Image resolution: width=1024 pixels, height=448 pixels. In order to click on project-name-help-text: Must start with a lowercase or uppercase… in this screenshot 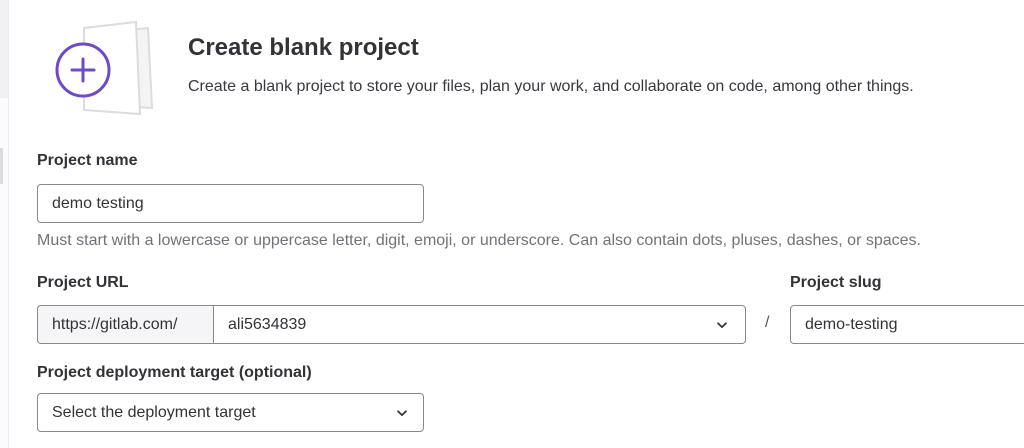, I will do `click(479, 240)`.